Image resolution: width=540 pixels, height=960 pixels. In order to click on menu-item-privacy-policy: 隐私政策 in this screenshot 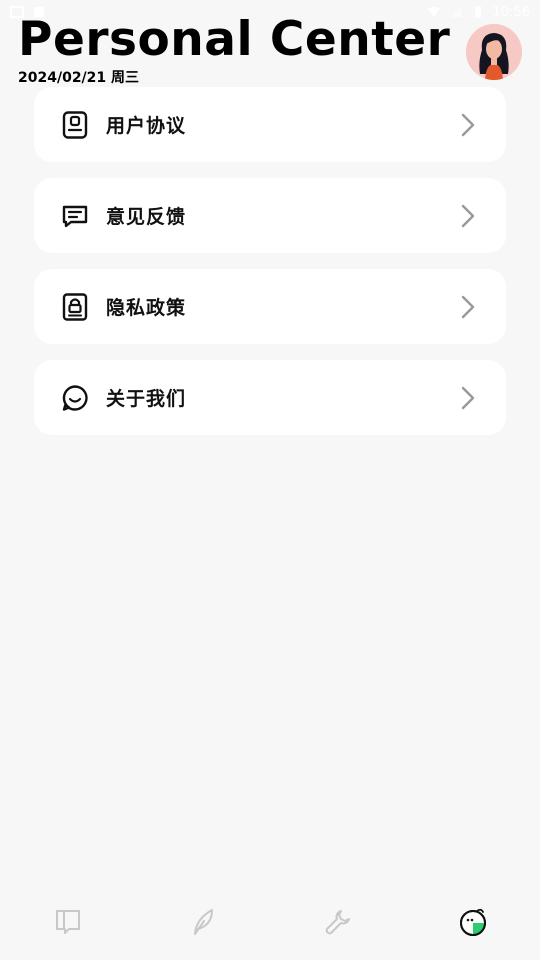, I will do `click(270, 306)`.